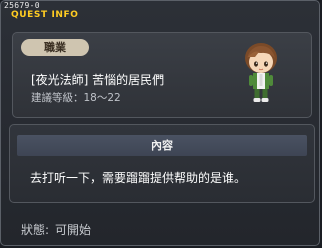 The width and height of the screenshot is (322, 248). I want to click on content-text: 去打听一下，需要蹓蹓提供帮助的是谁。, so click(138, 178).